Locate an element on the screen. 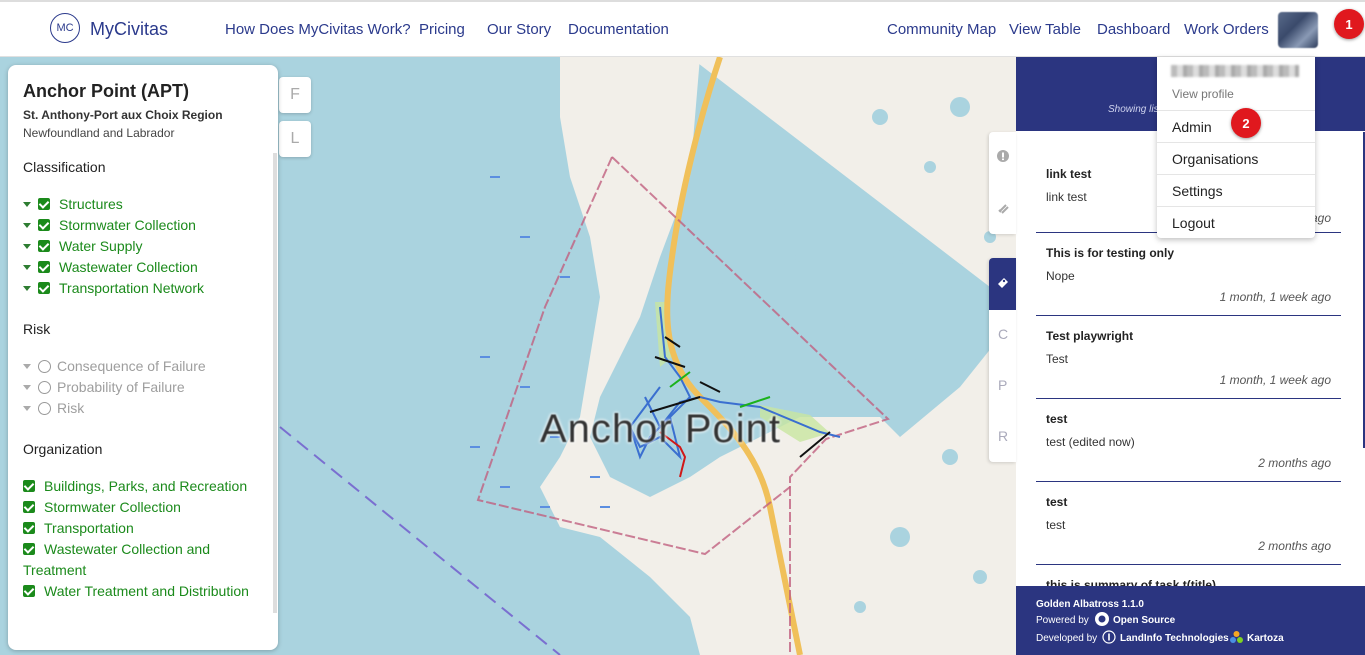 The height and width of the screenshot is (655, 1365). powered-by-label: Powered by is located at coordinates (1062, 620).